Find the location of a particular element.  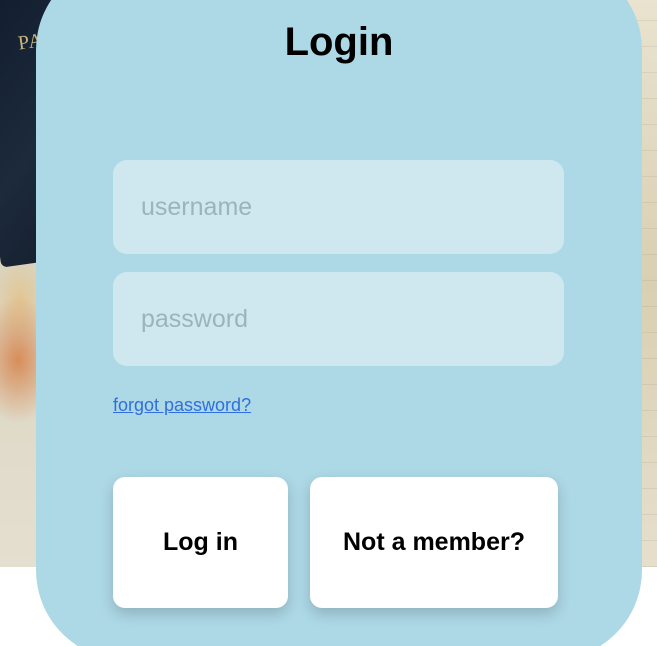

forgot-password-link: forgot password? is located at coordinates (182, 405).